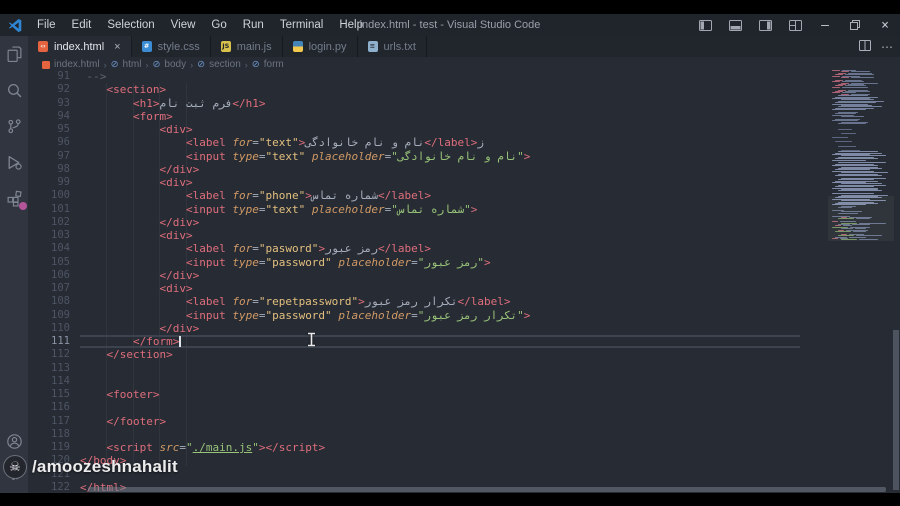  I want to click on toggle-secondary-sidebar-icon, so click(765, 25).